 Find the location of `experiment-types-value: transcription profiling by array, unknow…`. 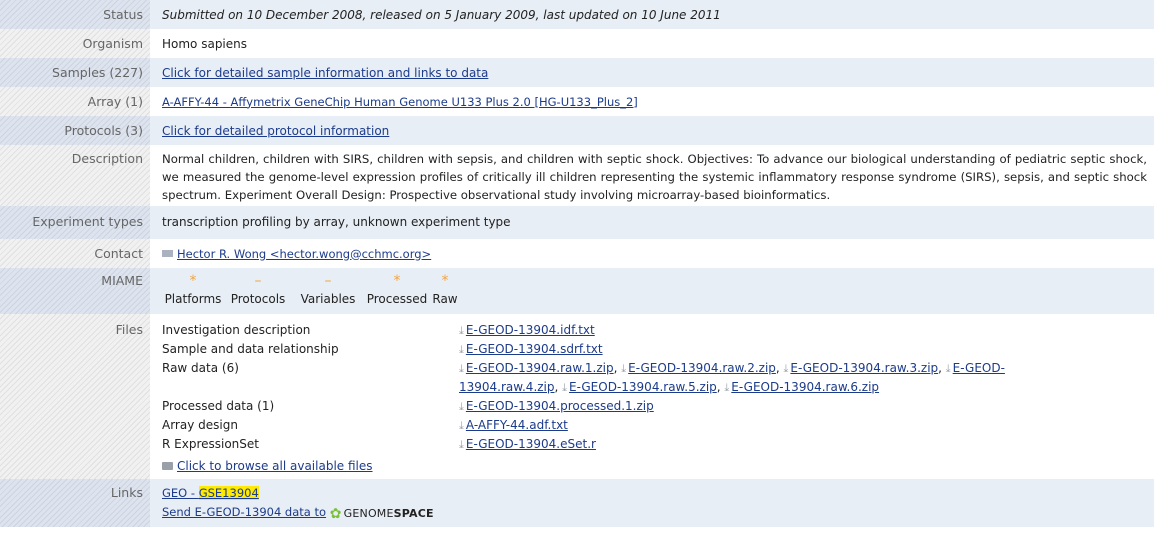

experiment-types-value: transcription profiling by array, unknow… is located at coordinates (652, 222).